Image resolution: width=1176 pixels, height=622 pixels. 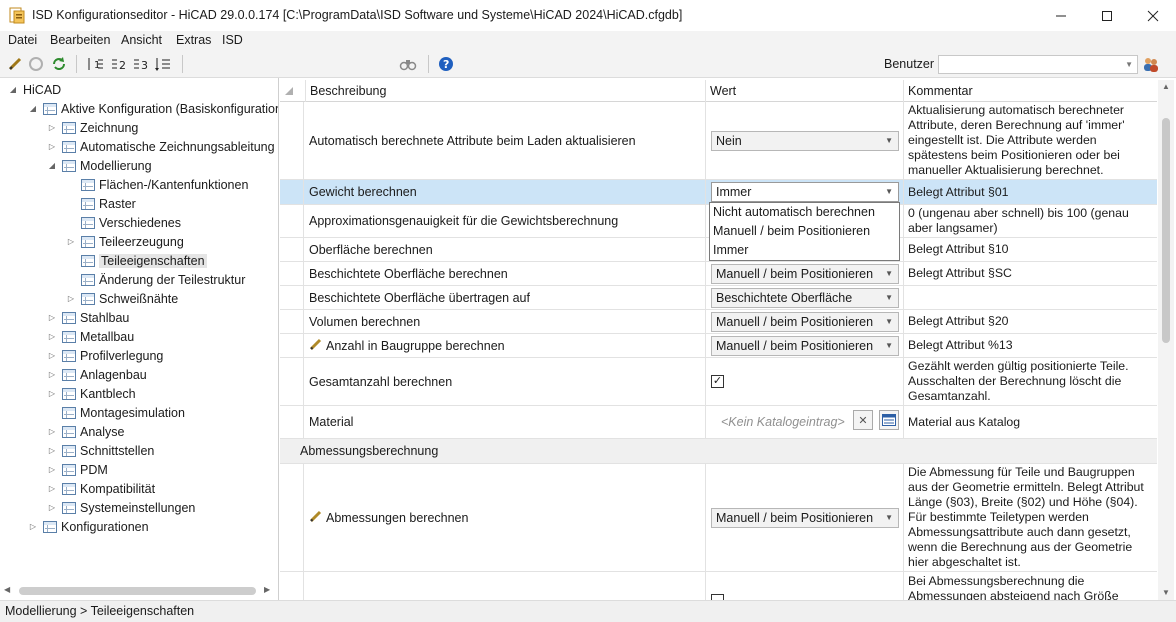 What do you see at coordinates (22, 40) in the screenshot?
I see `menu-datei: Datei` at bounding box center [22, 40].